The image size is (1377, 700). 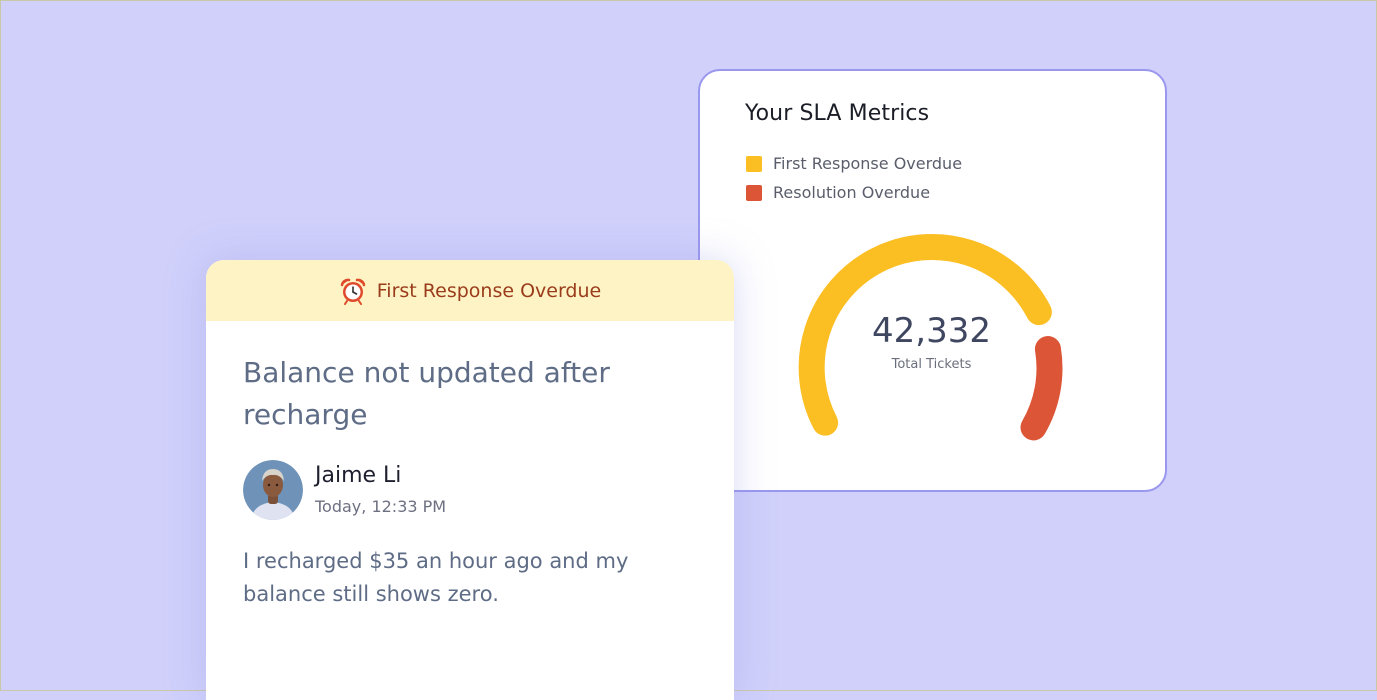 What do you see at coordinates (489, 290) in the screenshot?
I see `ticket-status-label: First Response Overdue` at bounding box center [489, 290].